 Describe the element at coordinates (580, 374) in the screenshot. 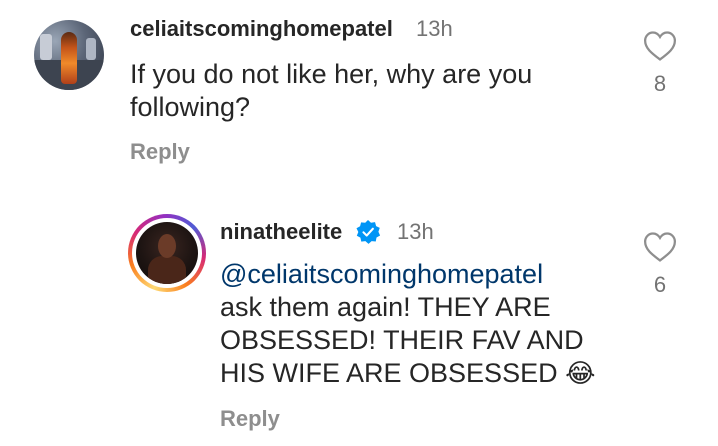

I see `laughing-emoji-icon: 😂` at that location.